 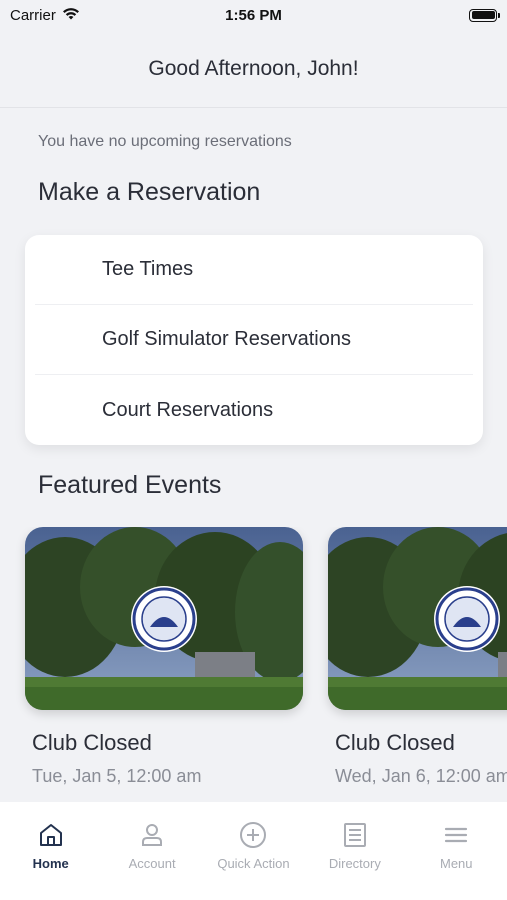 I want to click on featured-events-title: Featured Events, so click(x=130, y=485).